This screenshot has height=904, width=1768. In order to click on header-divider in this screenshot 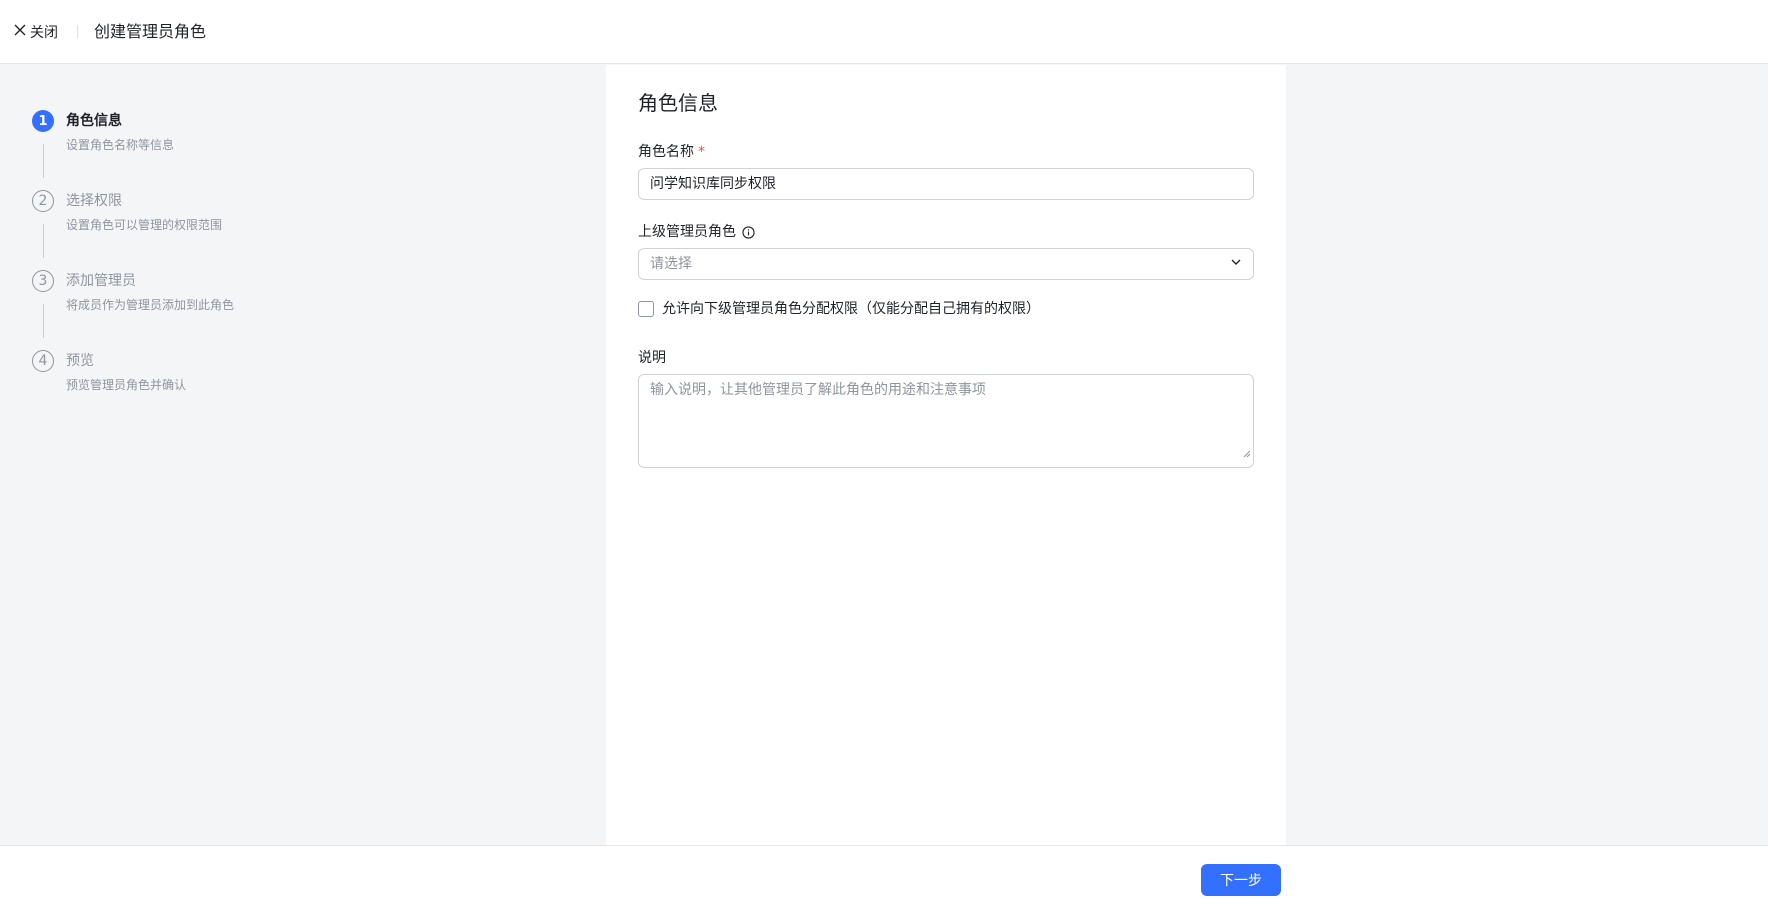, I will do `click(77, 31)`.